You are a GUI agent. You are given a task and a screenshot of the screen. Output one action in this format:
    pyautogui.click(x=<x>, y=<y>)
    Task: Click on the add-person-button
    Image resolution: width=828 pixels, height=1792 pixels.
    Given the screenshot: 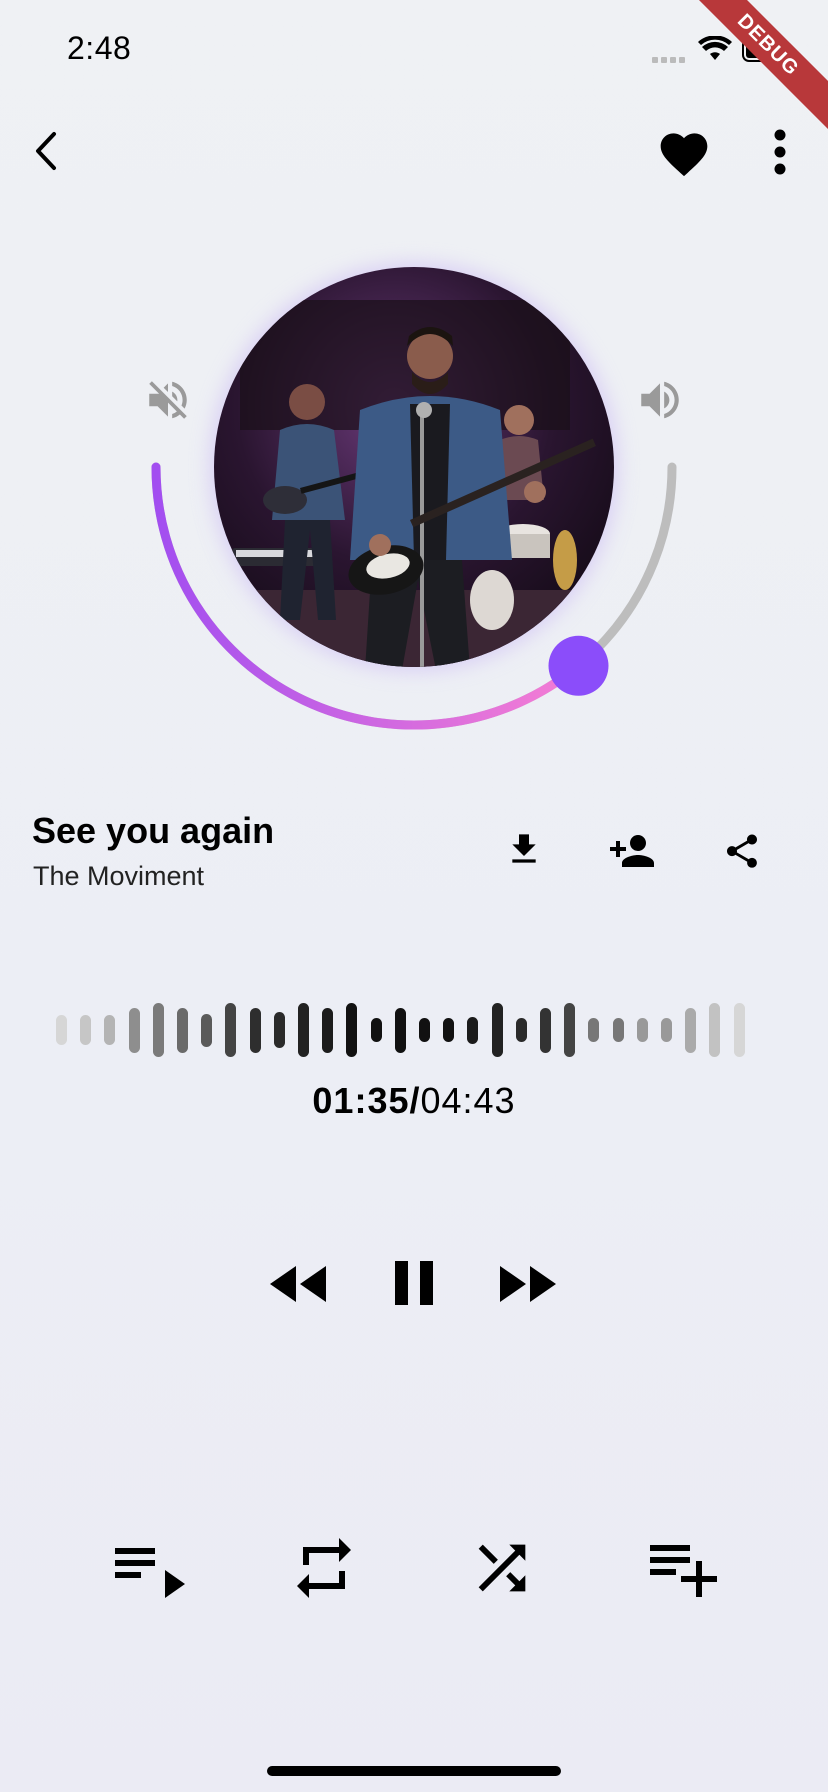 What is the action you would take?
    pyautogui.click(x=632, y=851)
    